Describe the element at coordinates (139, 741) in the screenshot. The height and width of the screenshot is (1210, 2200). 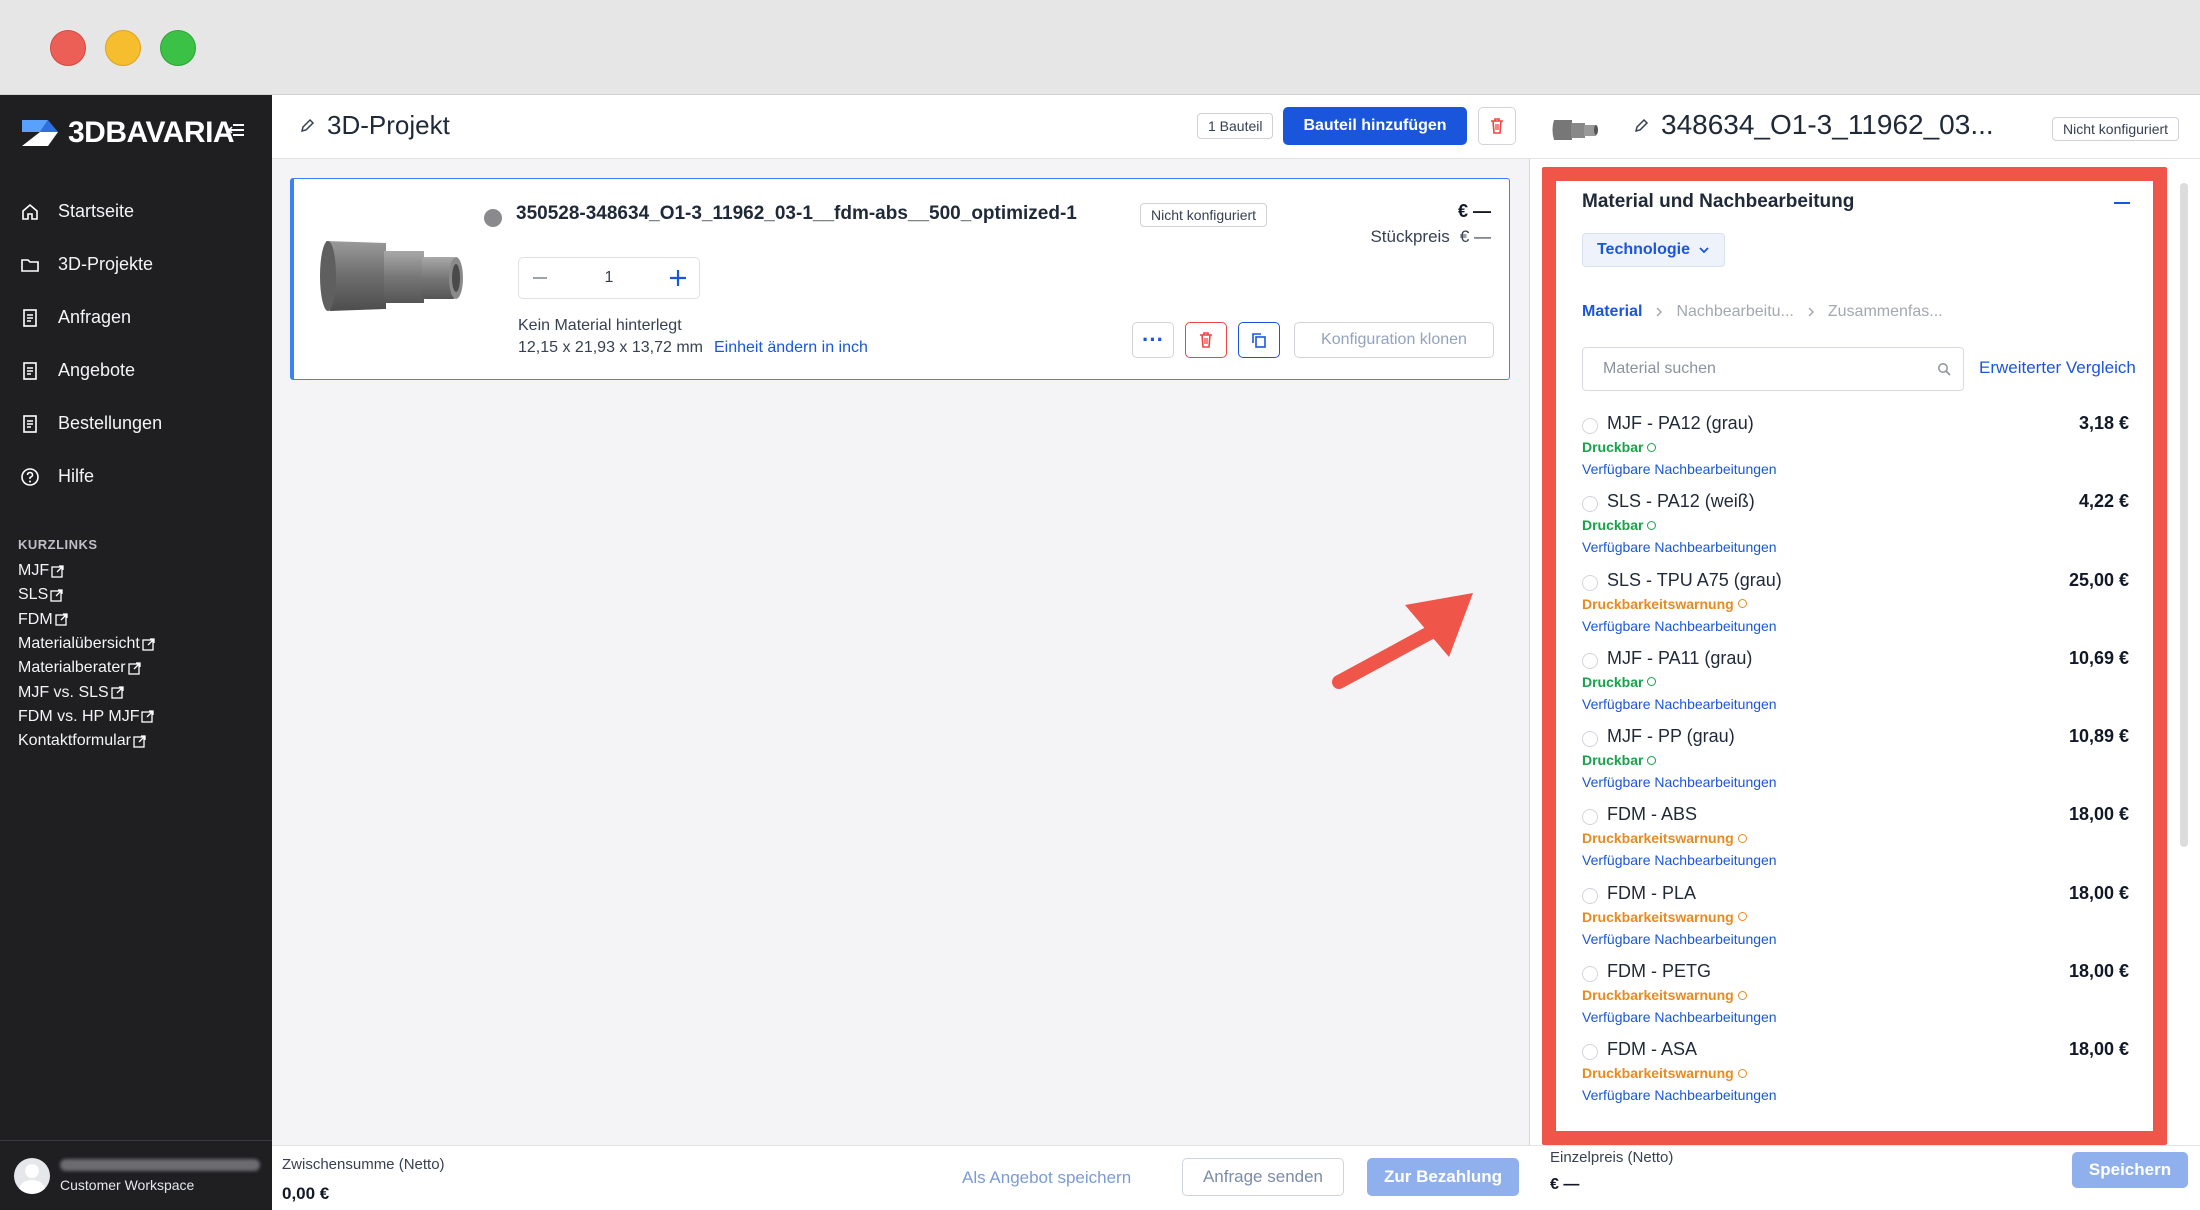
I see `external-link-icon` at that location.